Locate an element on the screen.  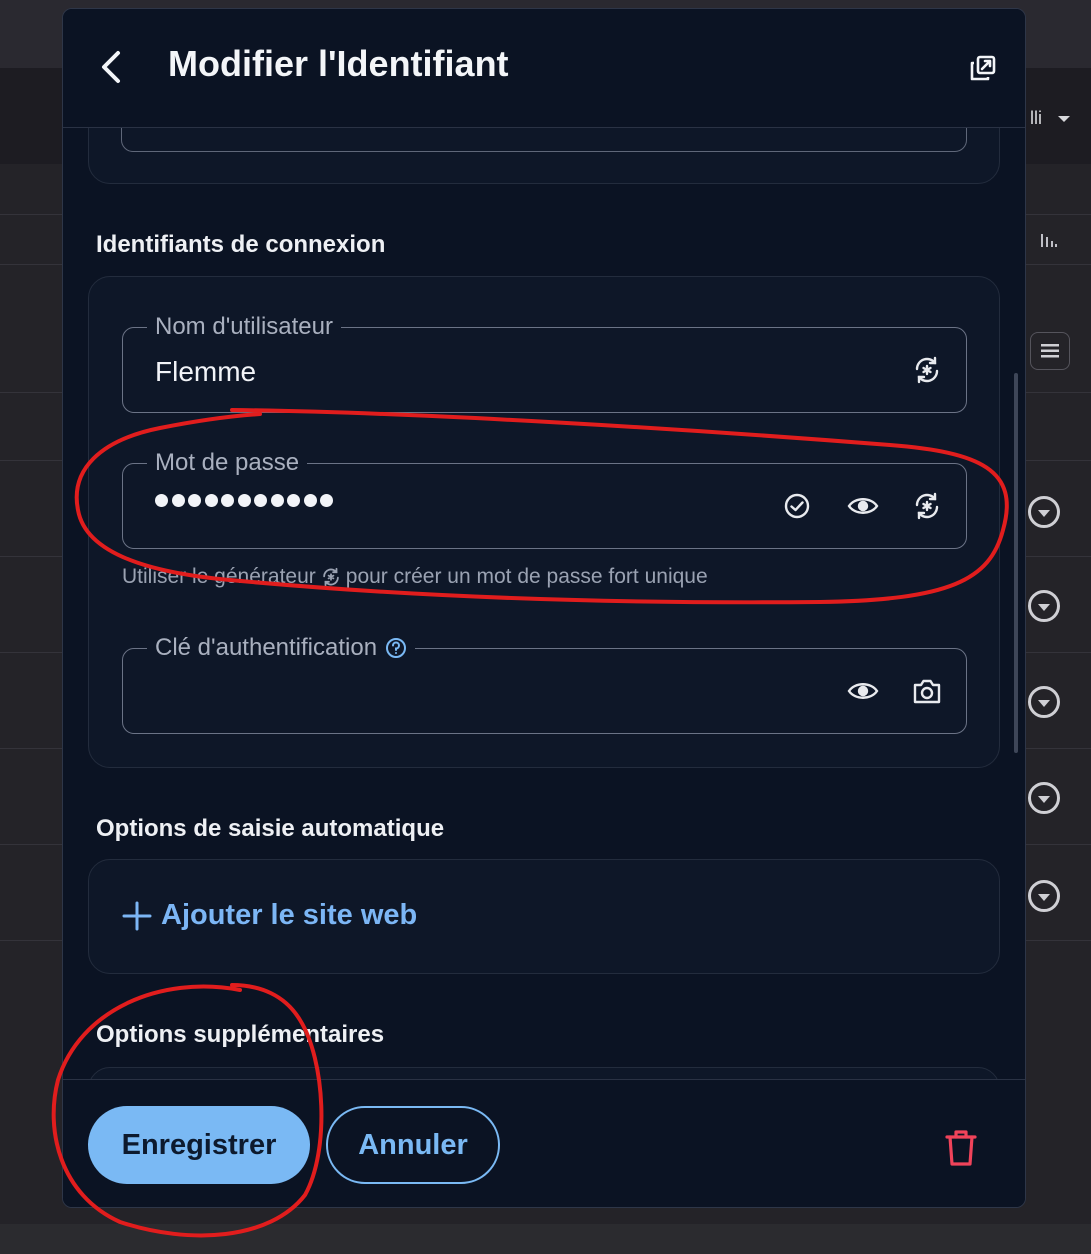
username-label: Nom d'utilisateur is located at coordinates (244, 327).